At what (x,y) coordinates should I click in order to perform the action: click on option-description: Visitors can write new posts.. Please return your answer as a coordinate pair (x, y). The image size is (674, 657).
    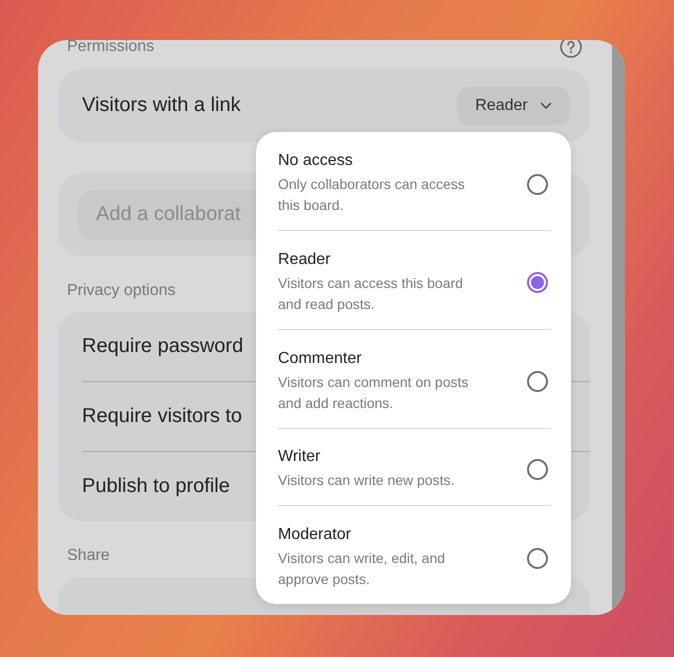
    Looking at the image, I should click on (367, 480).